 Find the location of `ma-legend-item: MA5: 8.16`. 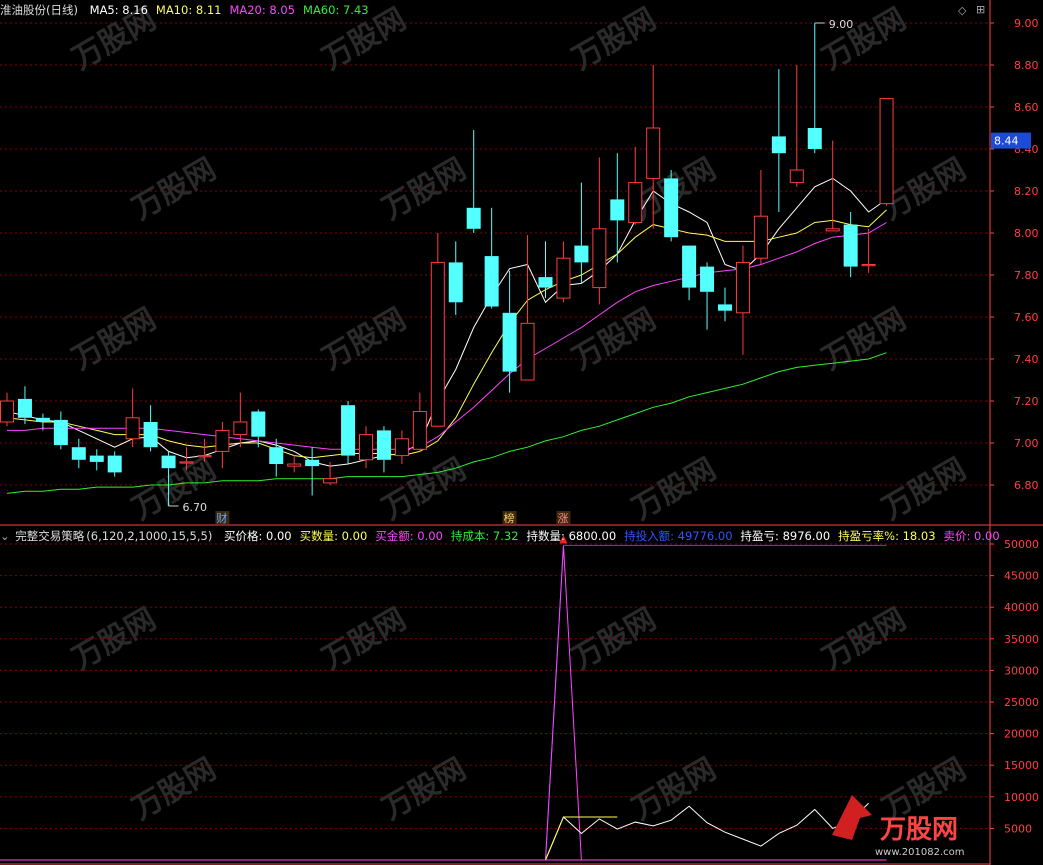

ma-legend-item: MA5: 8.16 is located at coordinates (118, 10).